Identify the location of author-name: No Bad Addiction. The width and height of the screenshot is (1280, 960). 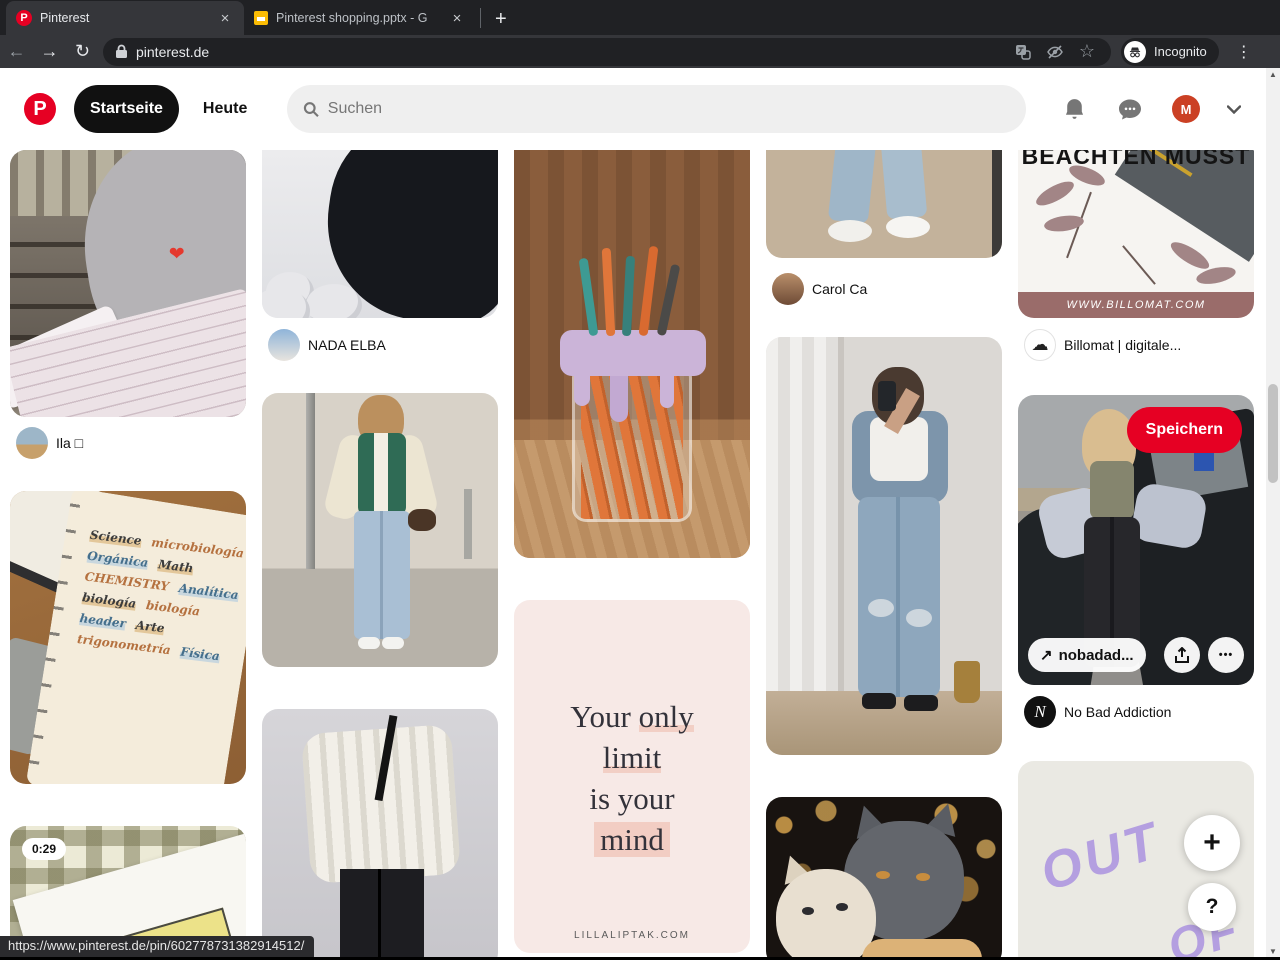
(1118, 712).